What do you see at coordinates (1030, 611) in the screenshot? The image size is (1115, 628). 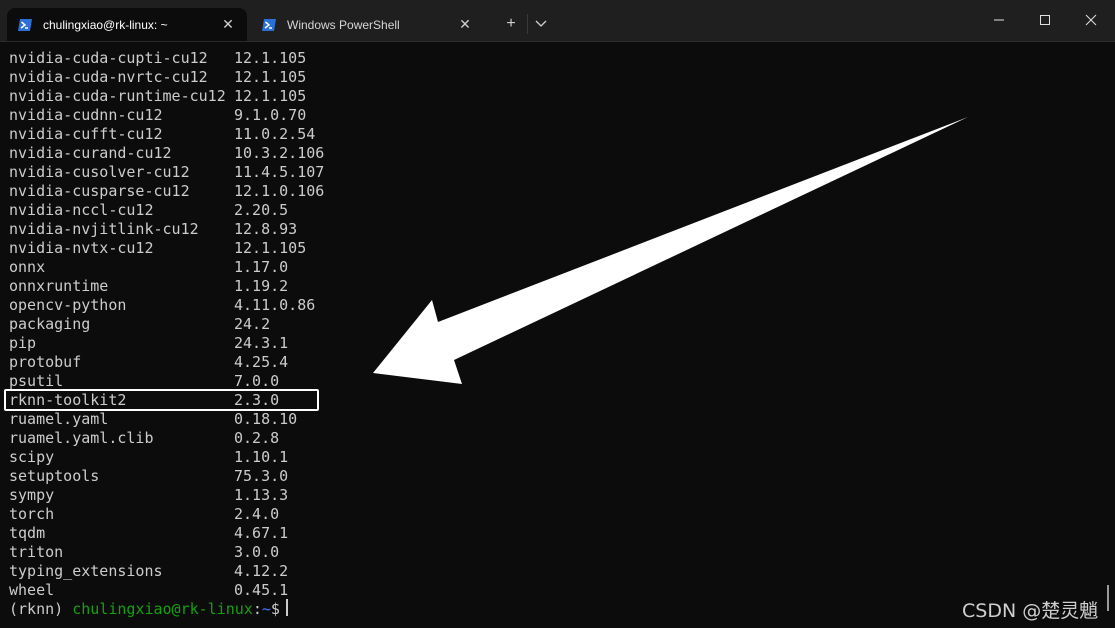 I see `watermark: CSDN @楚灵魈` at bounding box center [1030, 611].